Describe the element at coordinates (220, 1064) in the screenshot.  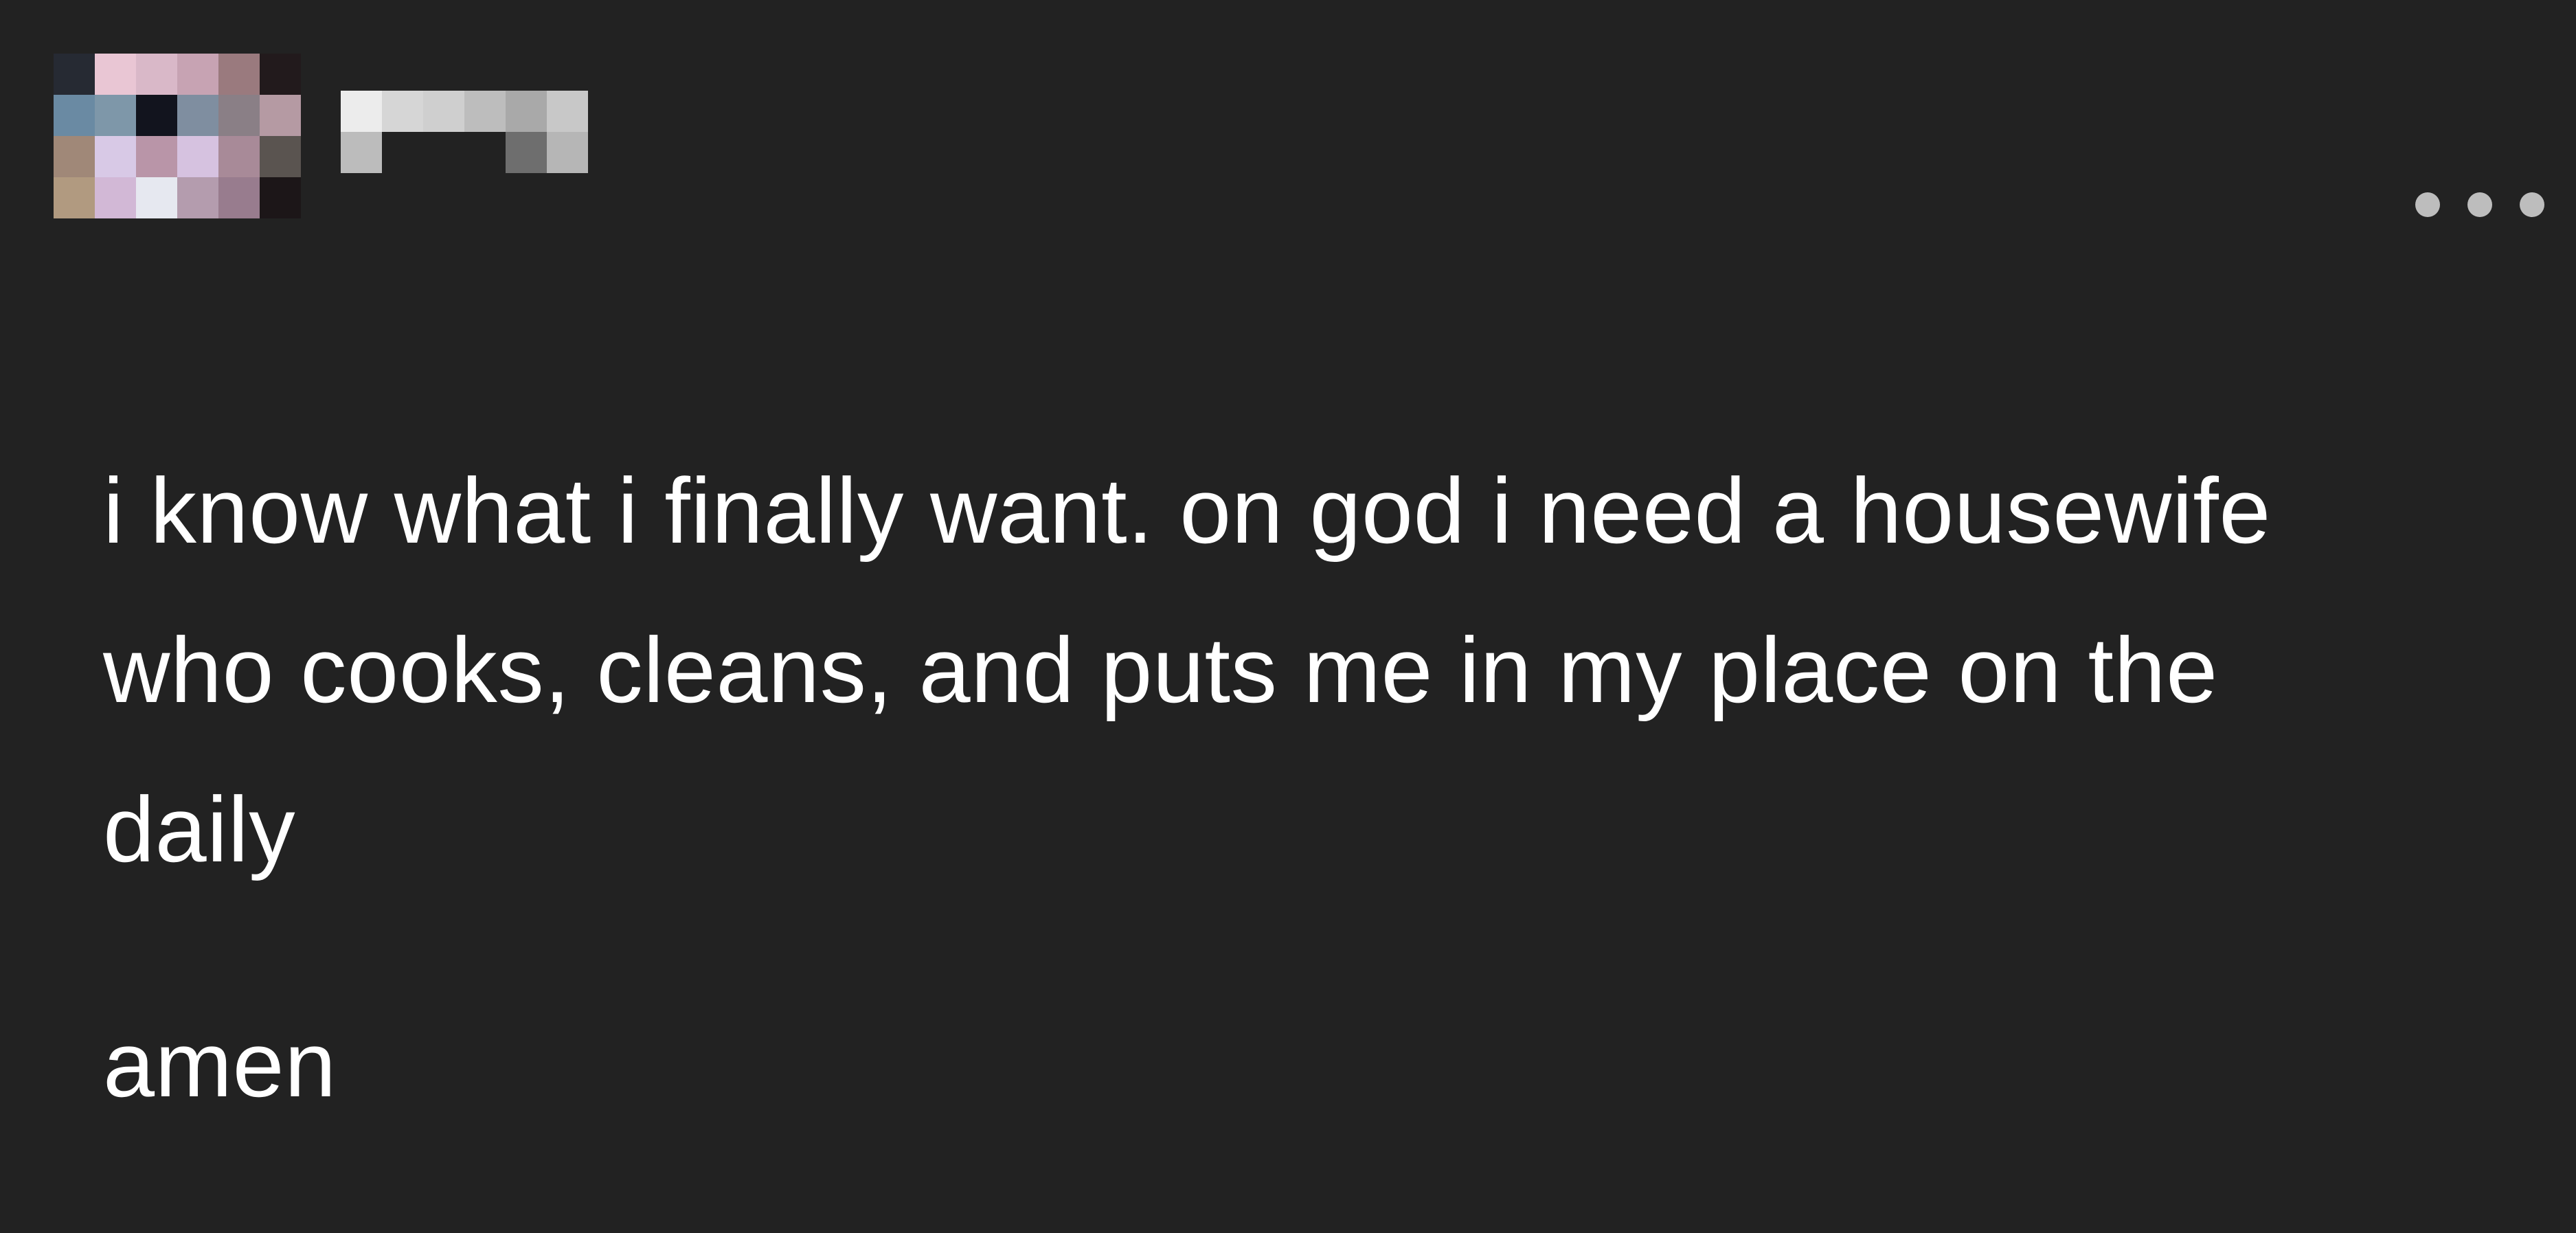
I see `post-paragraph: amen` at that location.